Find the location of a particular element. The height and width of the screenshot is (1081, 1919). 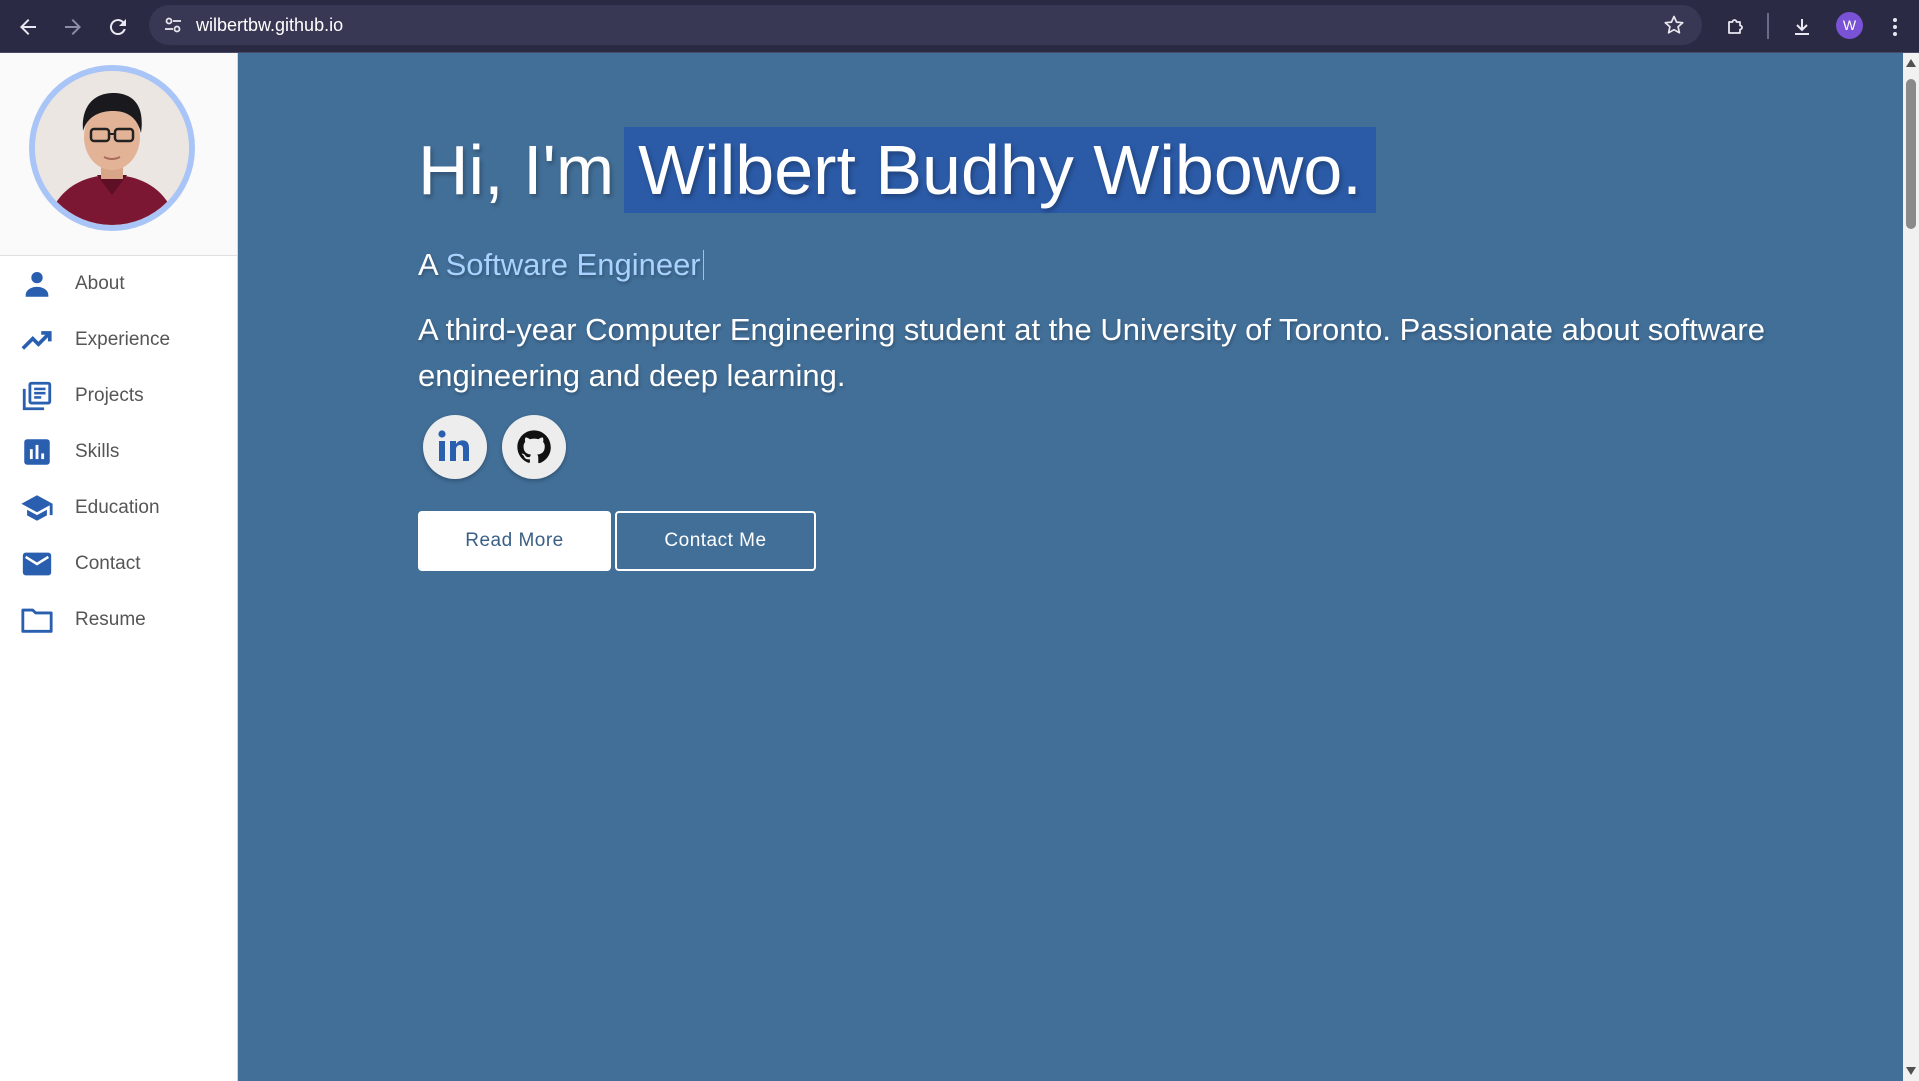

profile-header is located at coordinates (118, 154).